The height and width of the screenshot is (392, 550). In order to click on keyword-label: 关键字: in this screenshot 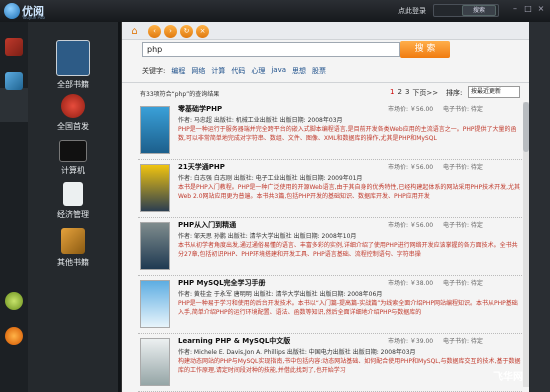, I will do `click(154, 71)`.